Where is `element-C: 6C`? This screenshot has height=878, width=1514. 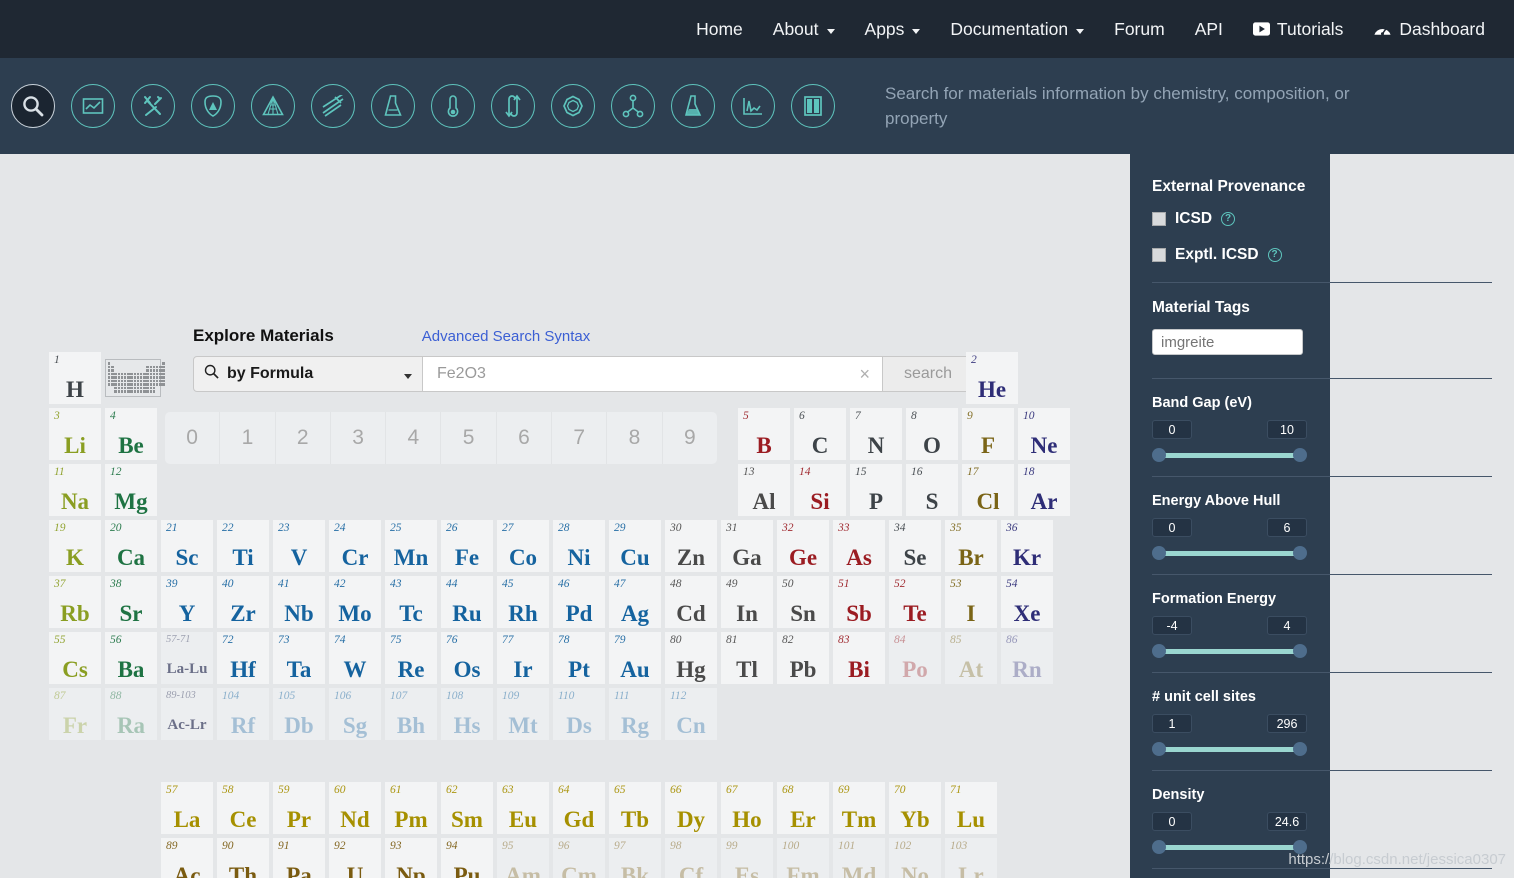
element-C: 6C is located at coordinates (820, 434).